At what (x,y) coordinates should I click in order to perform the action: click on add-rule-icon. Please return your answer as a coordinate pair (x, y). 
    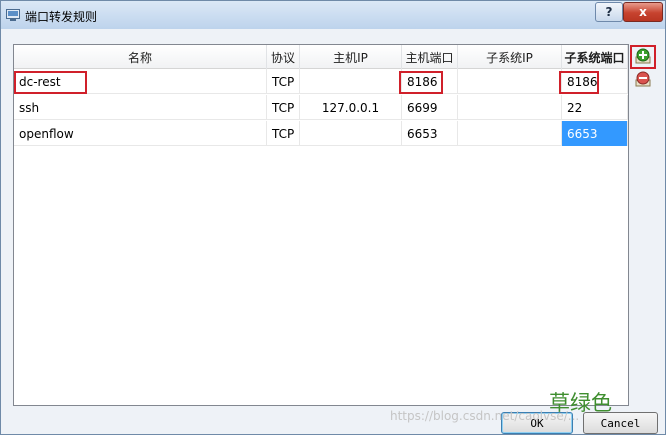
    Looking at the image, I should click on (643, 56).